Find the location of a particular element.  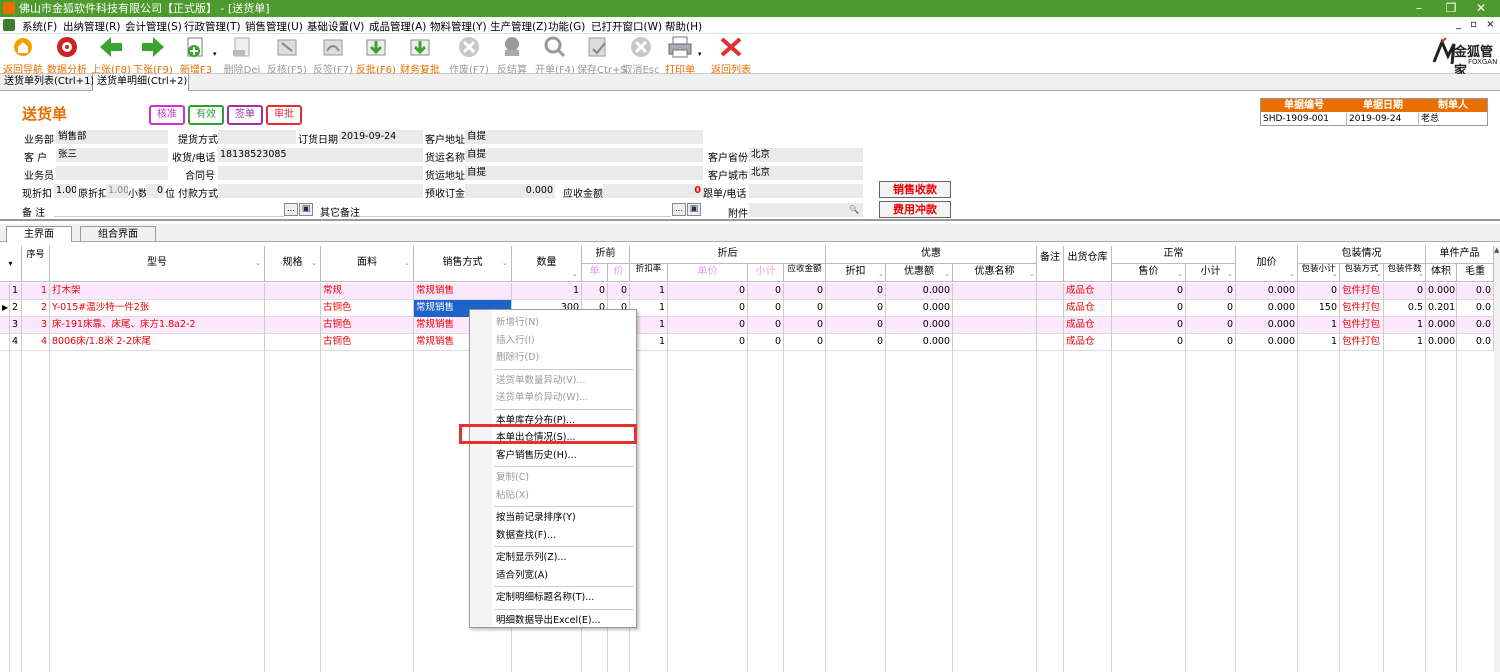

column-header-unit-product: 单件产品 is located at coordinates (1460, 255).